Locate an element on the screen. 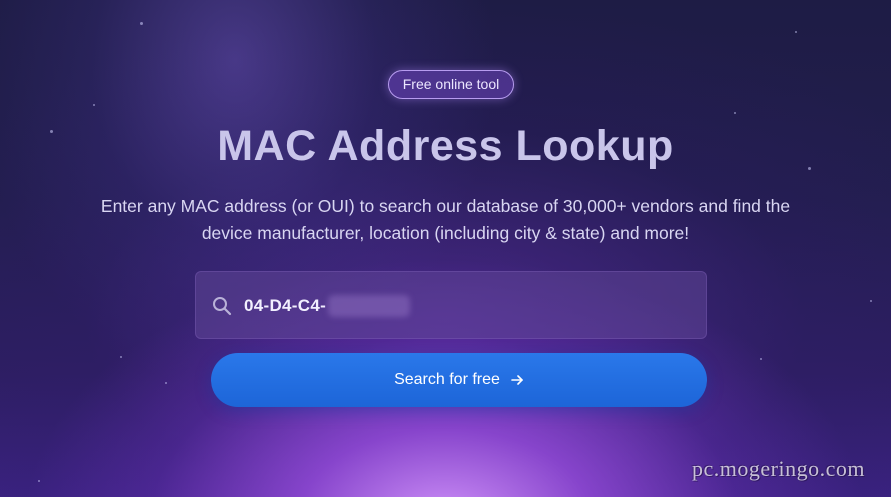 The width and height of the screenshot is (891, 497). search-icon is located at coordinates (222, 306).